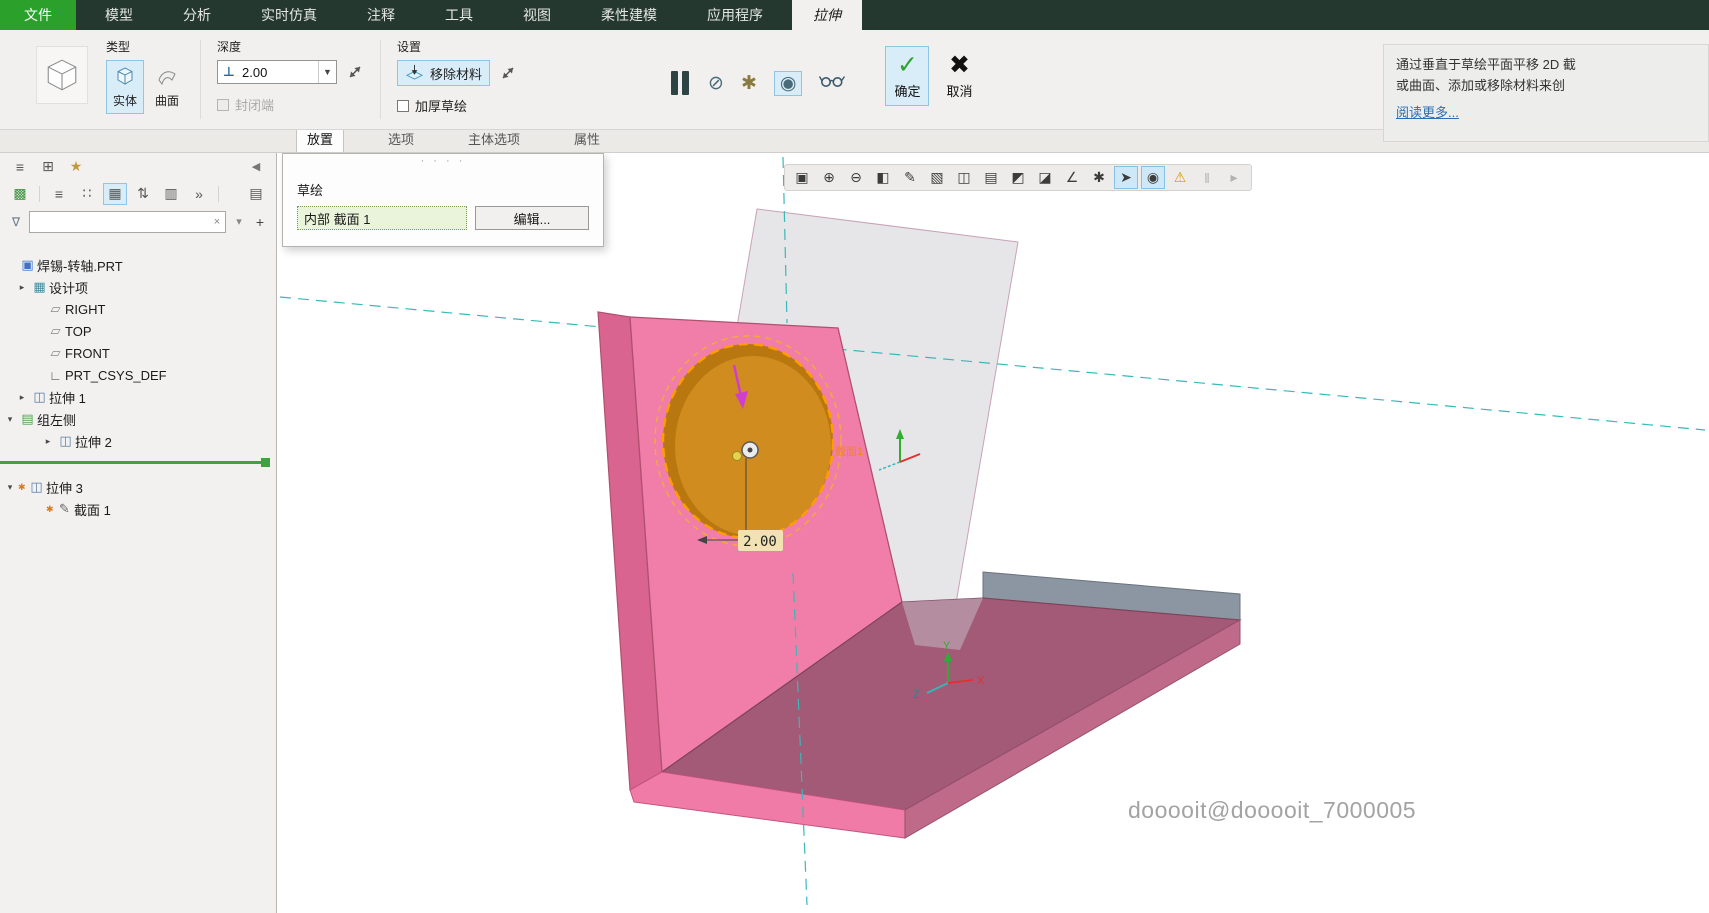 This screenshot has height=913, width=1709. I want to click on open-sheet-icon: ▤, so click(256, 194).